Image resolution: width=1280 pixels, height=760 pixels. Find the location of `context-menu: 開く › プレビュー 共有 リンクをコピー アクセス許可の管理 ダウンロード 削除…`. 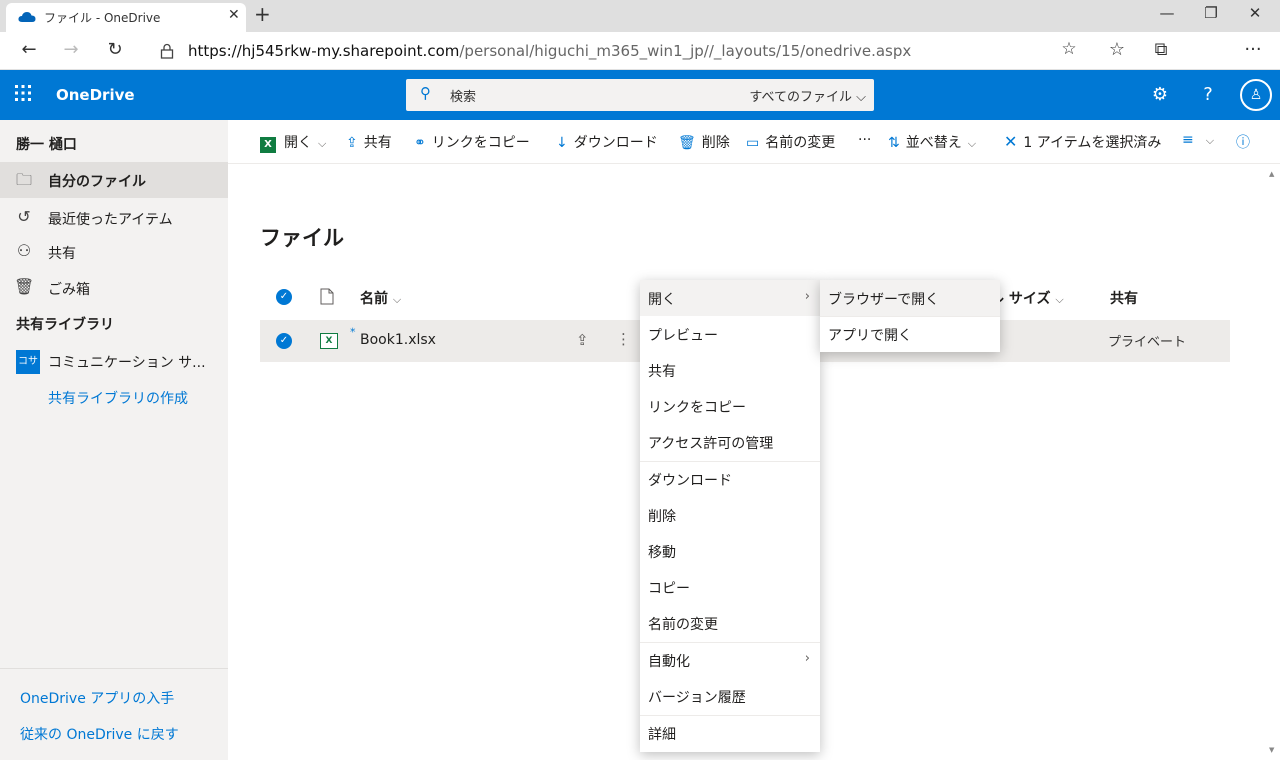

context-menu: 開く › プレビュー 共有 リンクをコピー アクセス許可の管理 ダウンロード 削除… is located at coordinates (730, 516).